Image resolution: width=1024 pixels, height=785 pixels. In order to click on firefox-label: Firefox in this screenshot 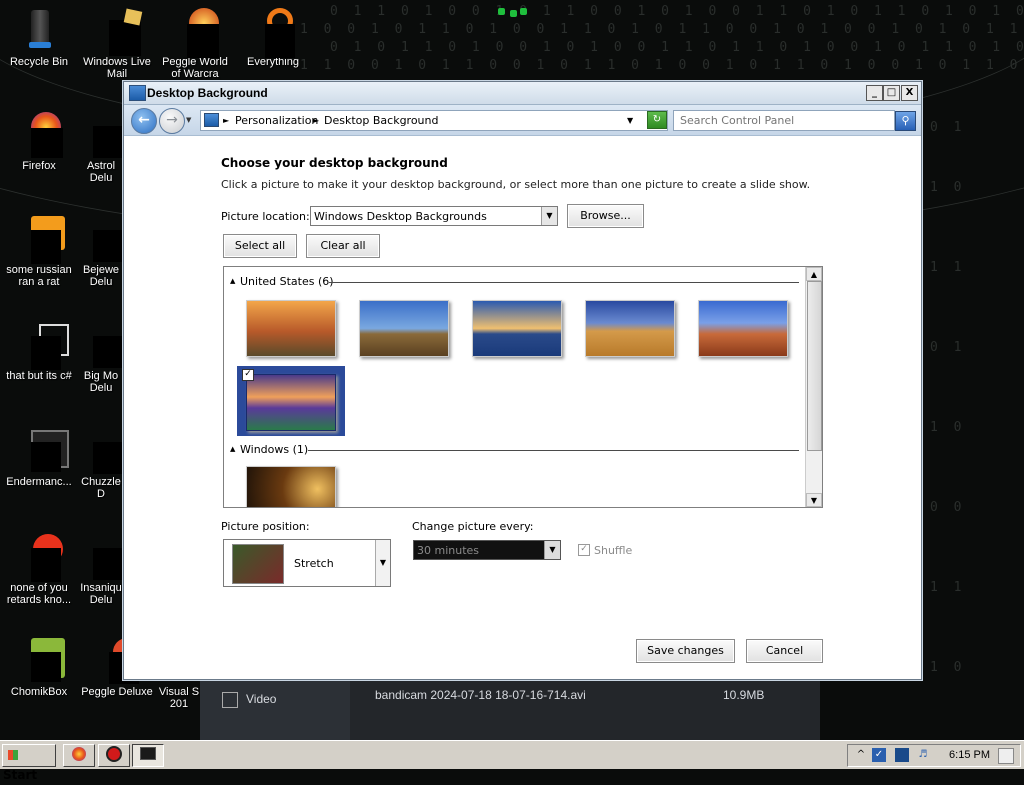, I will do `click(39, 166)`.